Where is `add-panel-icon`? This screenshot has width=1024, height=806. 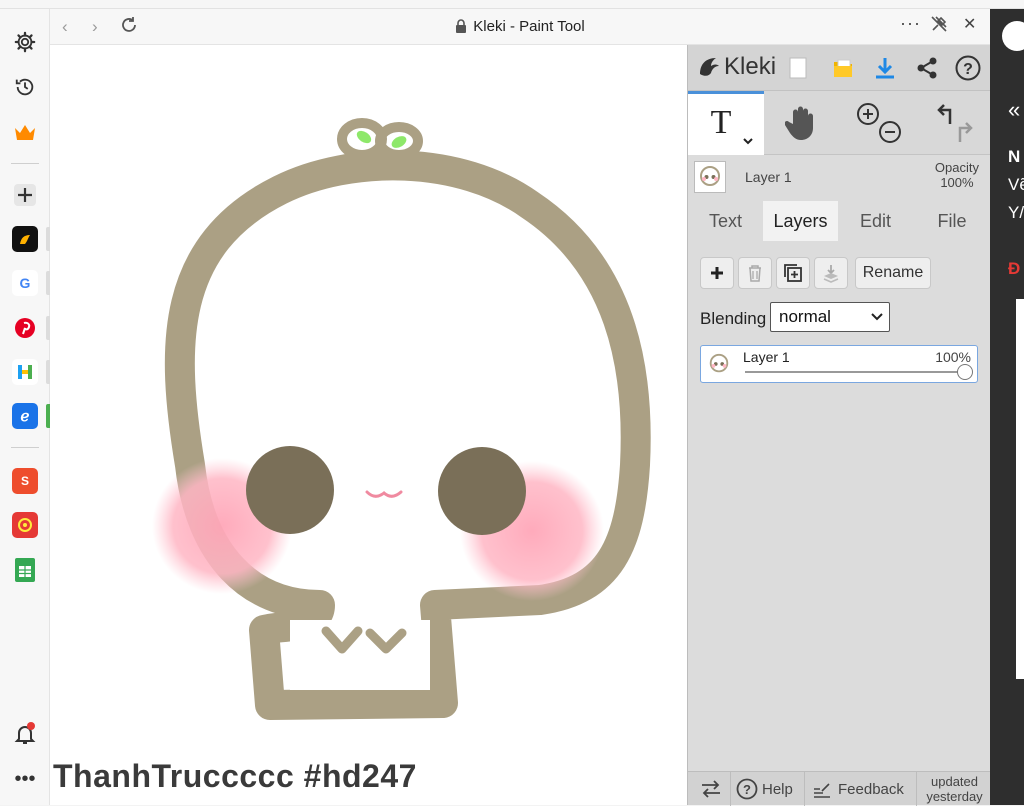 add-panel-icon is located at coordinates (25, 195).